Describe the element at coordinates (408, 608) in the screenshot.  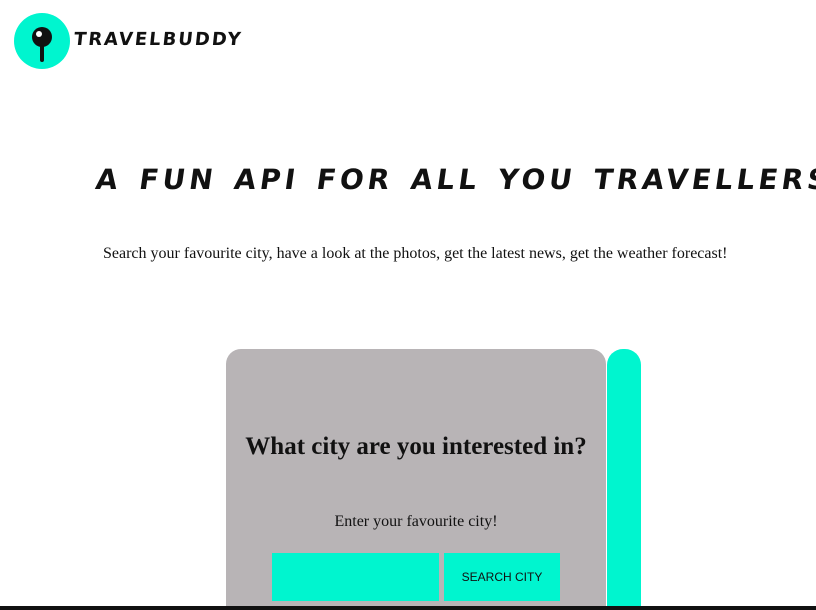
I see `bottom-divider` at that location.